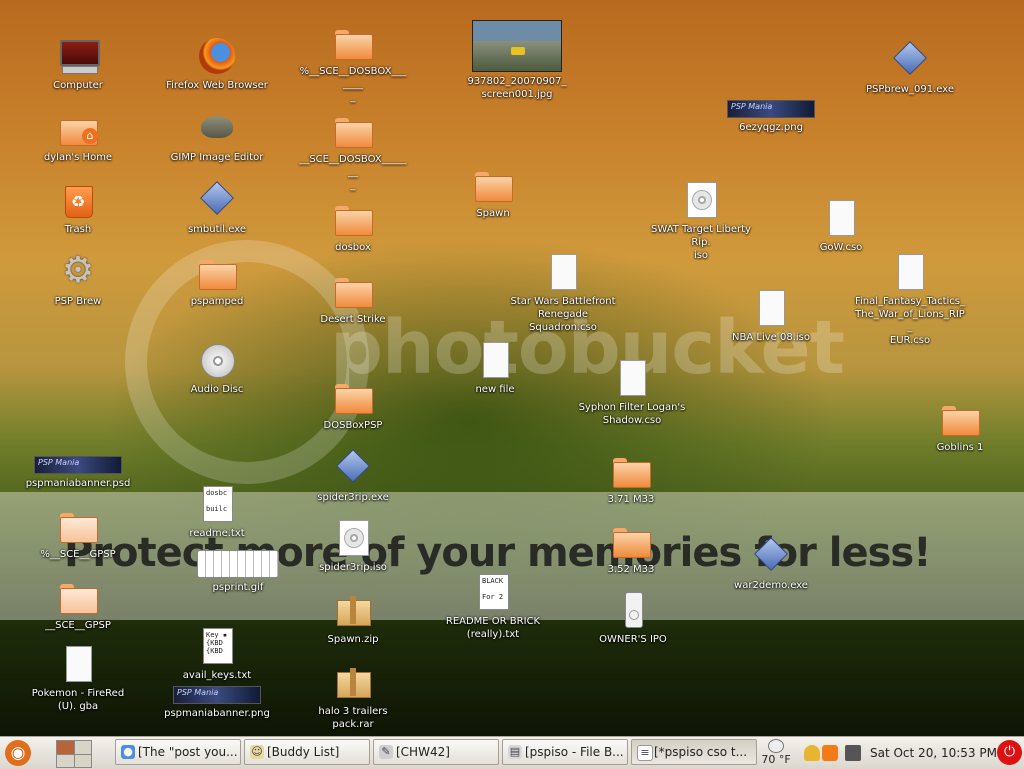 The height and width of the screenshot is (769, 1024). Describe the element at coordinates (353, 172) in the screenshot. I see `icon-label: __SCE__DOSBOX_______ _` at that location.